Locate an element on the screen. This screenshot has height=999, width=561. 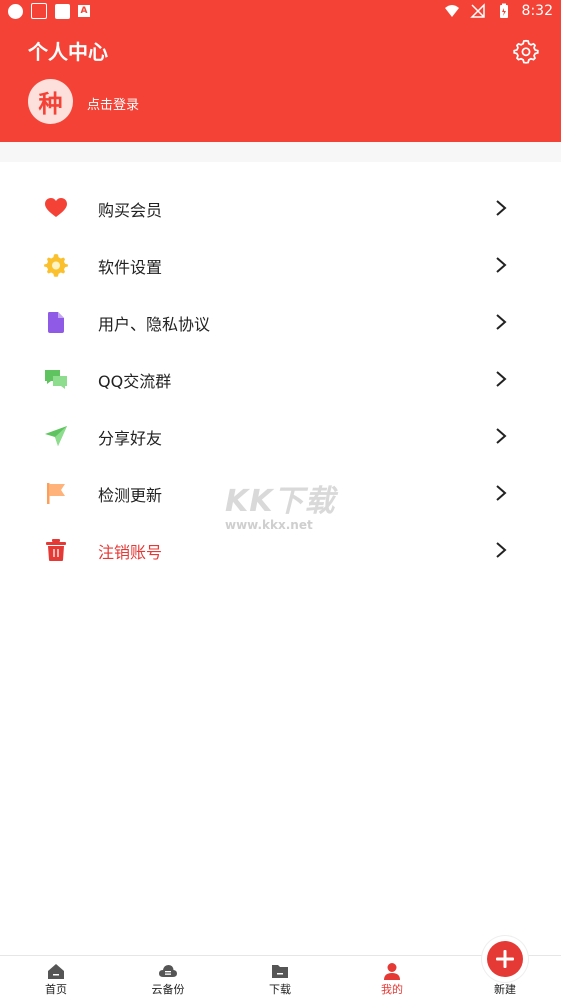
menu-item-check-update: 检测更新 is located at coordinates (280, 493).